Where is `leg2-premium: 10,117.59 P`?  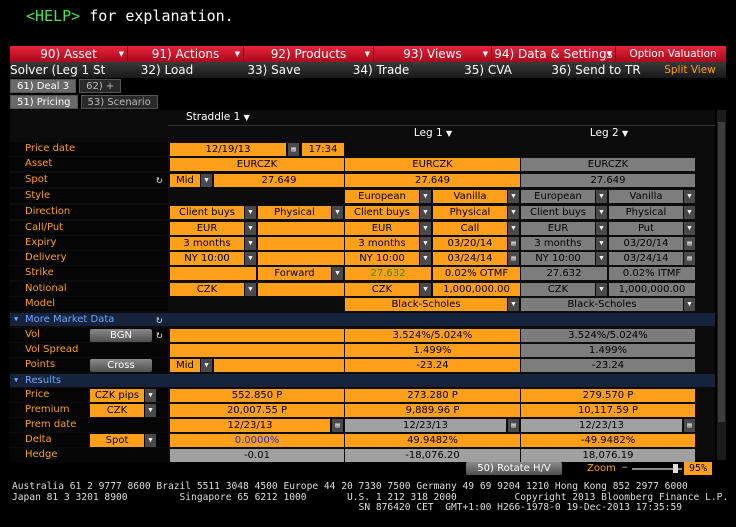
leg2-premium: 10,117.59 P is located at coordinates (608, 410).